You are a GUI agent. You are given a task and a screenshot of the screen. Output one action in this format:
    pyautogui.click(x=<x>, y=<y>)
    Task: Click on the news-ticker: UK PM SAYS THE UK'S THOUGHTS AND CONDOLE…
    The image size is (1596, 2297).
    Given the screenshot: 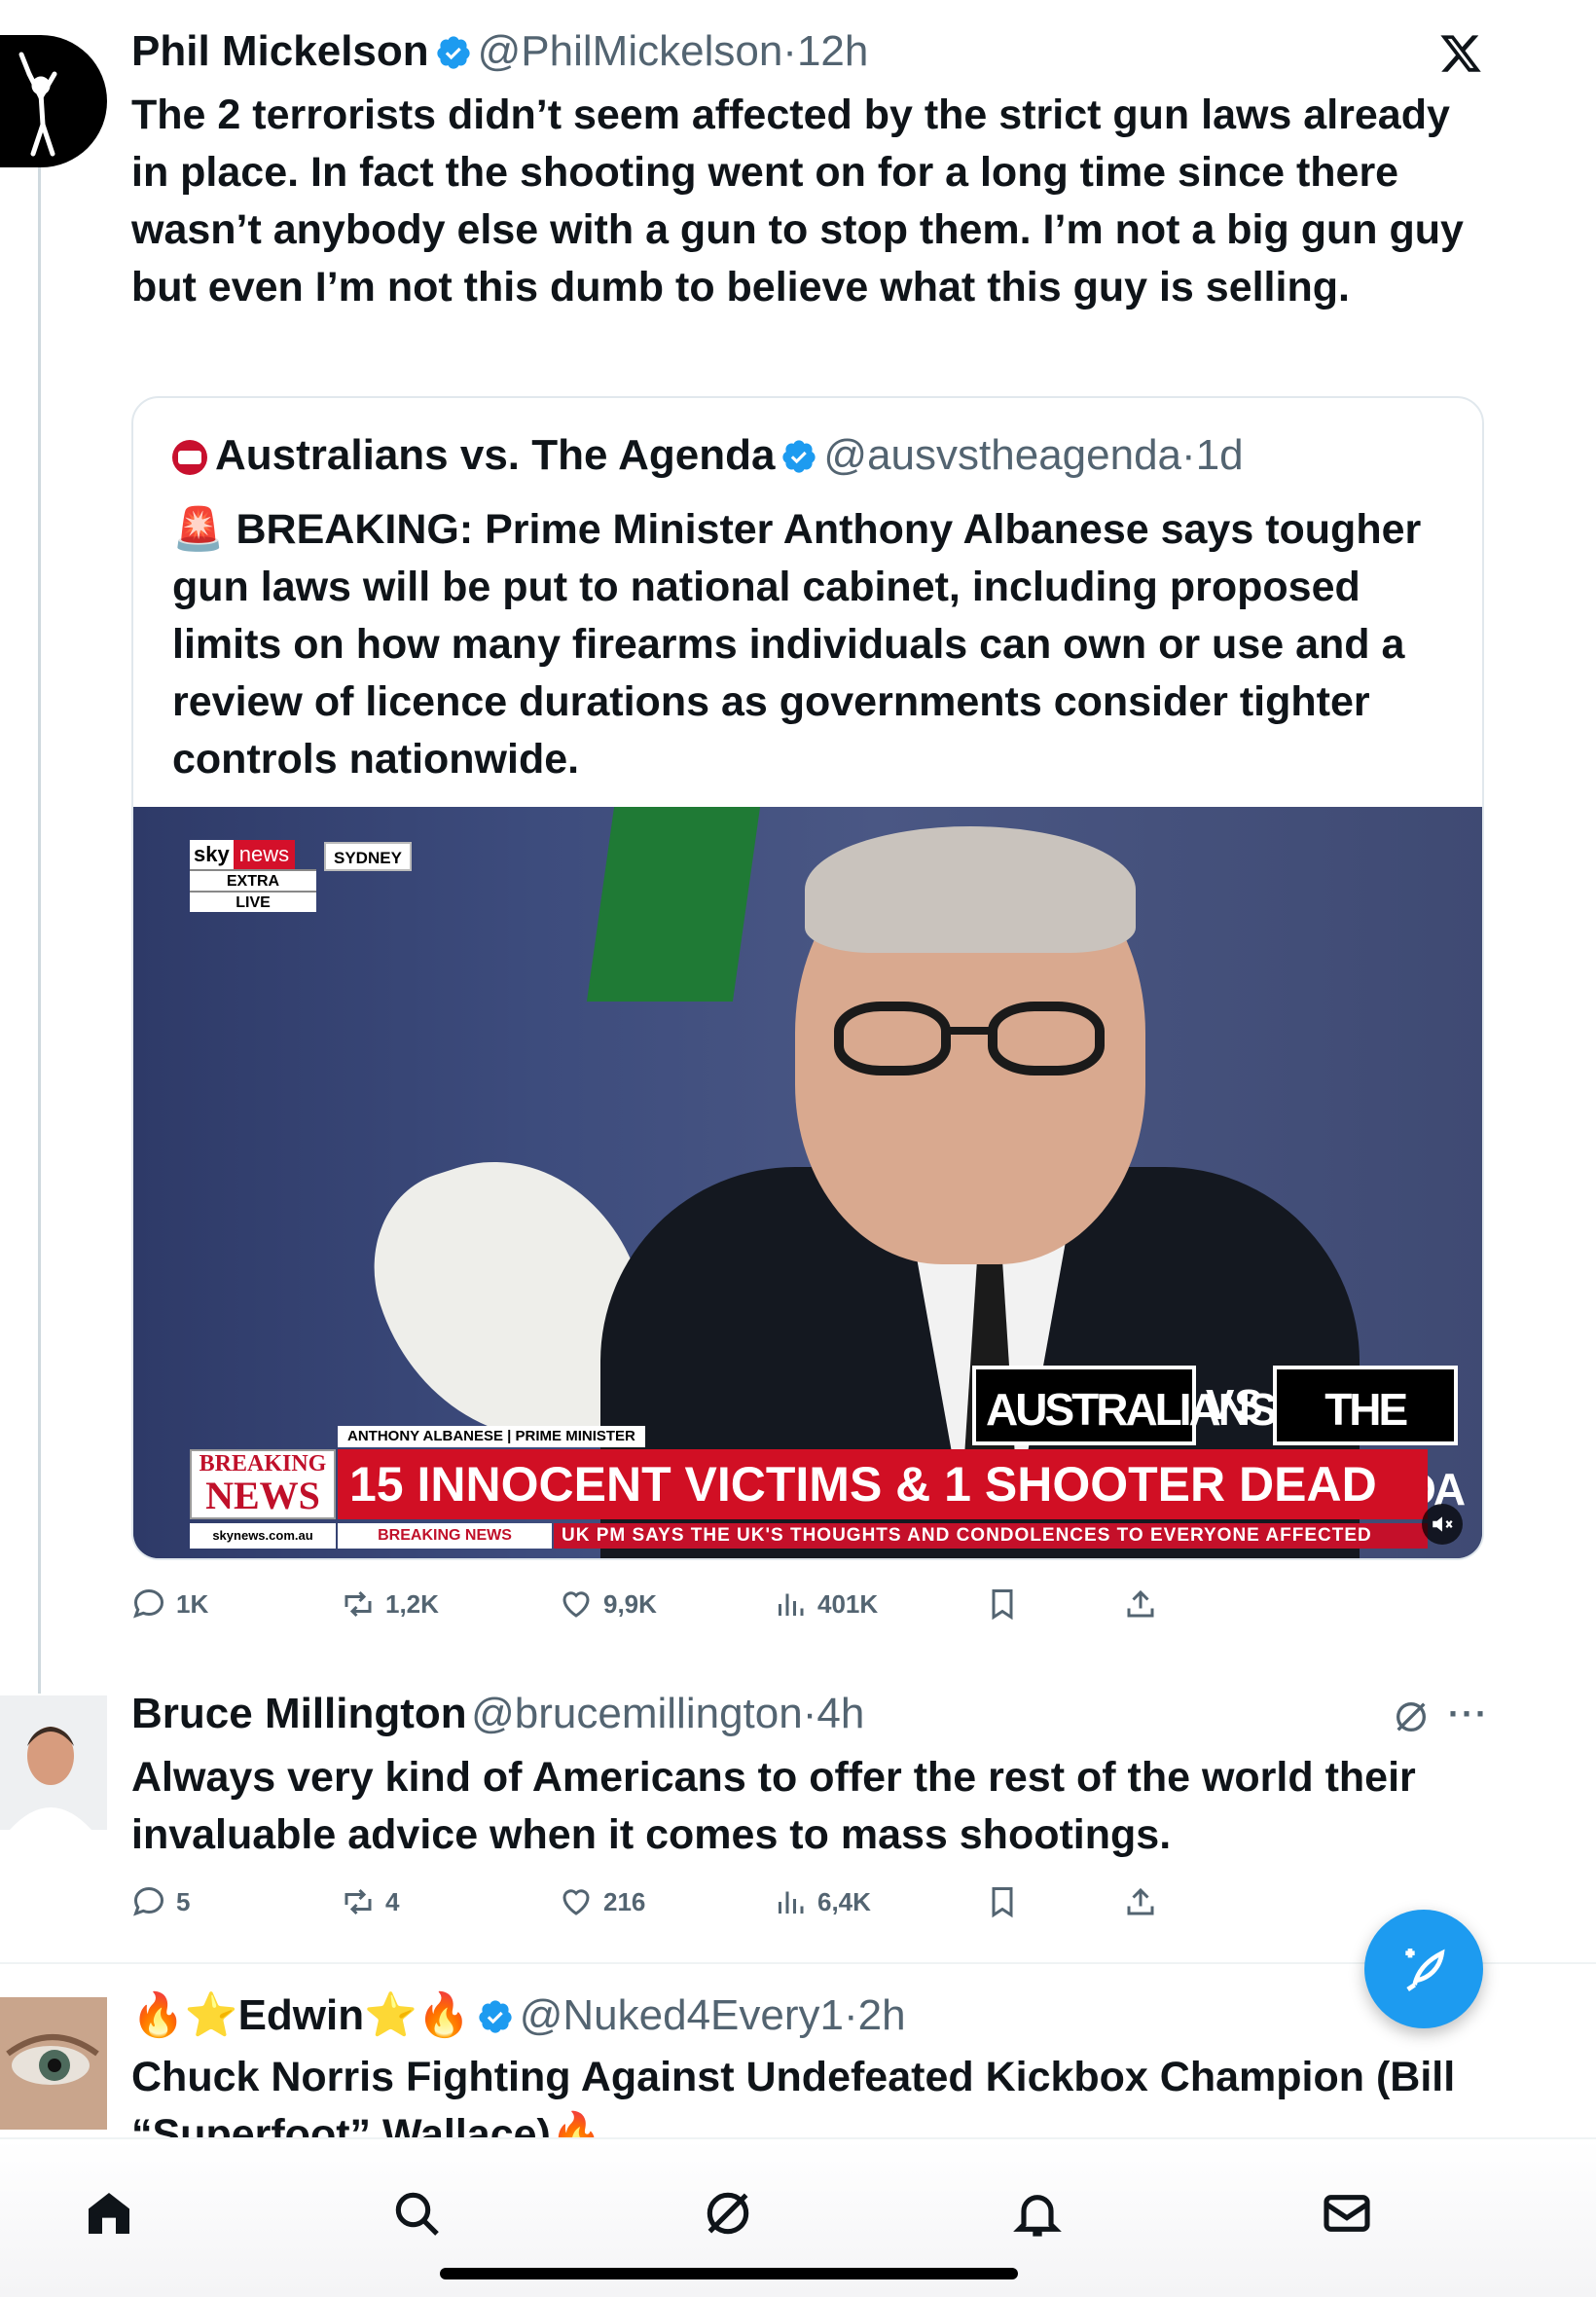 What is the action you would take?
    pyautogui.click(x=991, y=1536)
    